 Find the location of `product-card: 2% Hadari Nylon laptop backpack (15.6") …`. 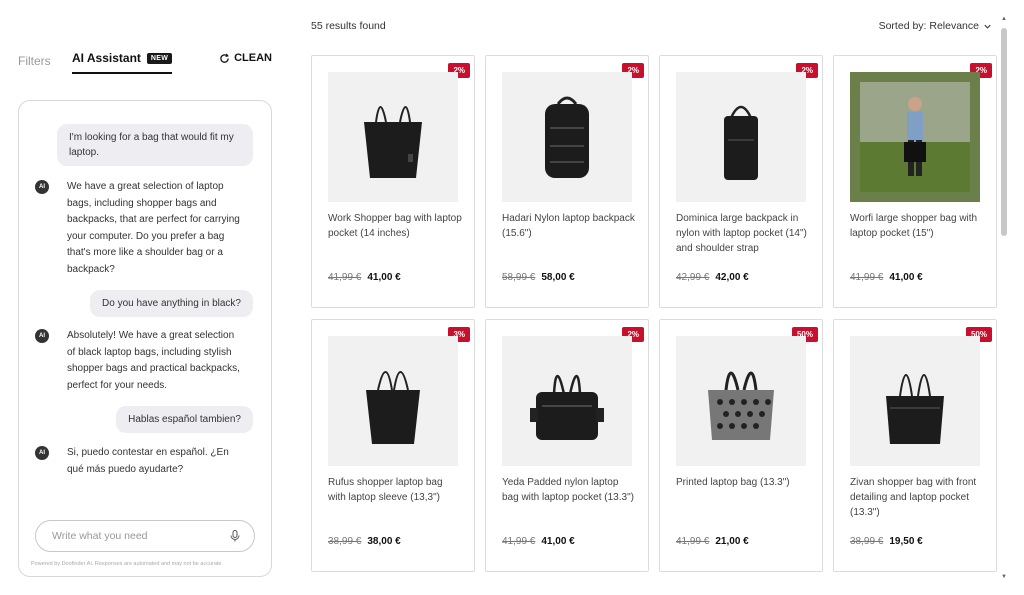

product-card: 2% Hadari Nylon laptop backpack (15.6") … is located at coordinates (567, 181).